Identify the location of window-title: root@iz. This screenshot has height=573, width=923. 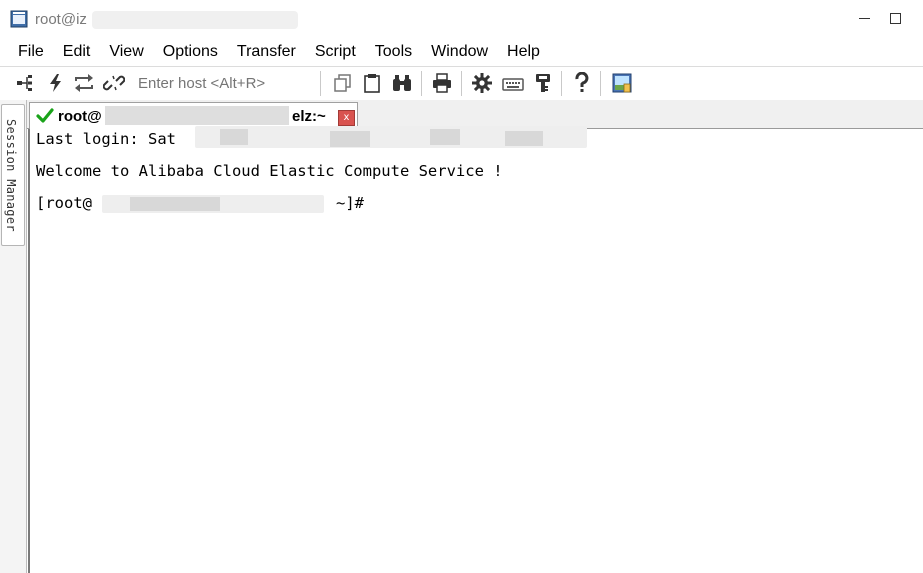
(61, 19).